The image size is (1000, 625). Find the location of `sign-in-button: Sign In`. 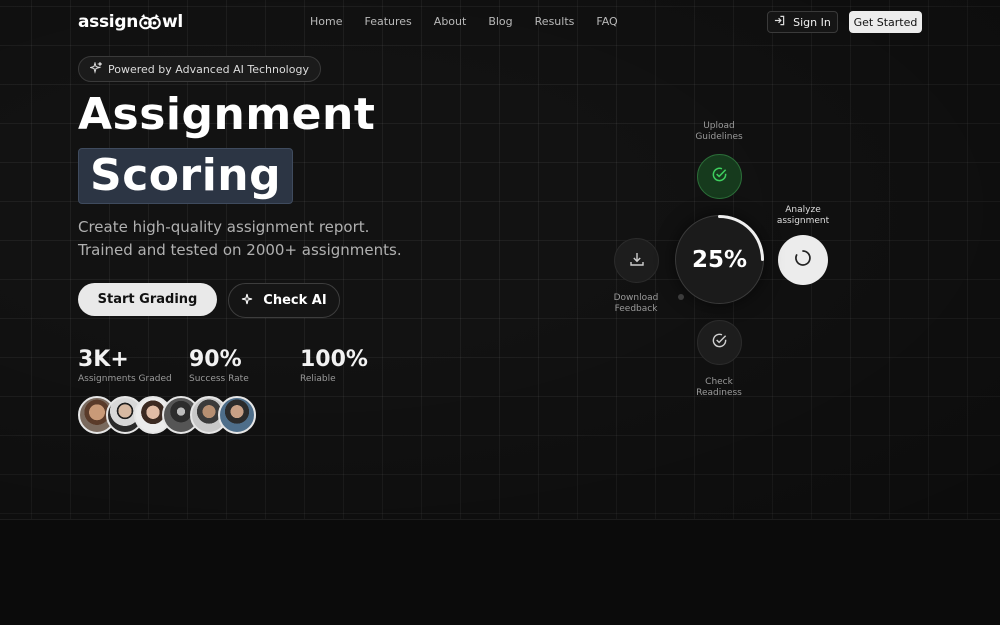

sign-in-button: Sign In is located at coordinates (802, 22).